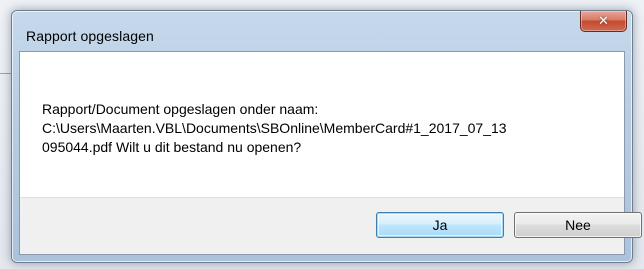 This screenshot has height=269, width=644. I want to click on message-line: 095044.pdf Wilt u dit bestand nu openen?, so click(172, 147).